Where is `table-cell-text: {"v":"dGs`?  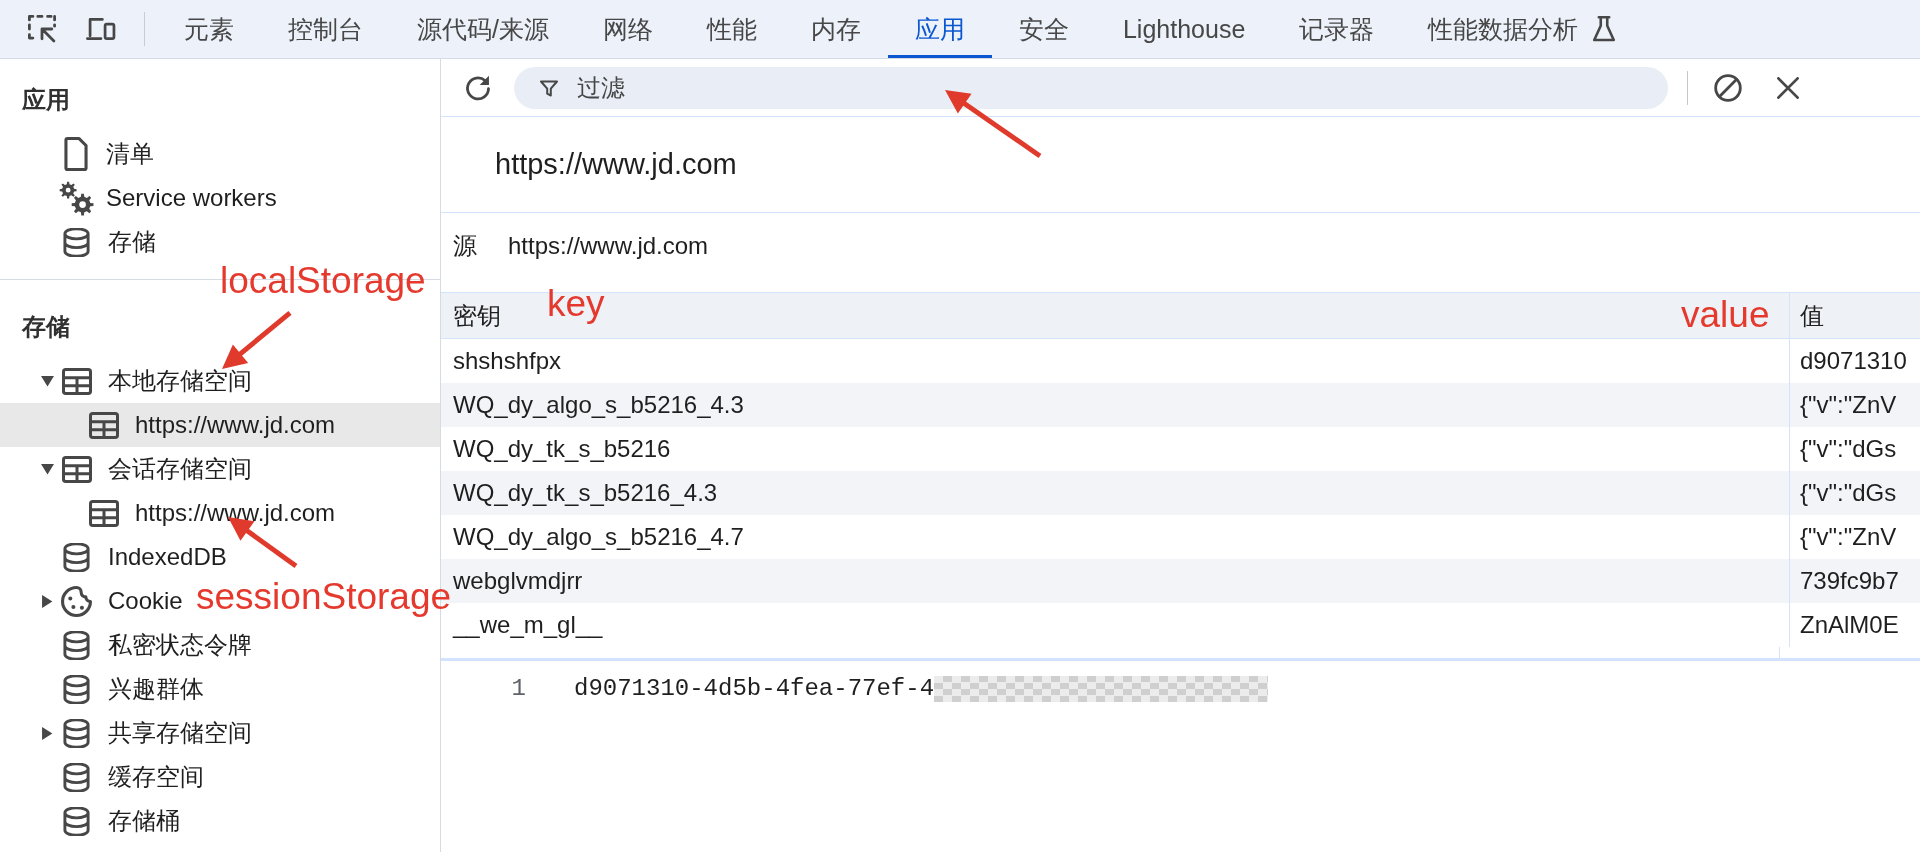
table-cell-text: {"v":"dGs is located at coordinates (1848, 449).